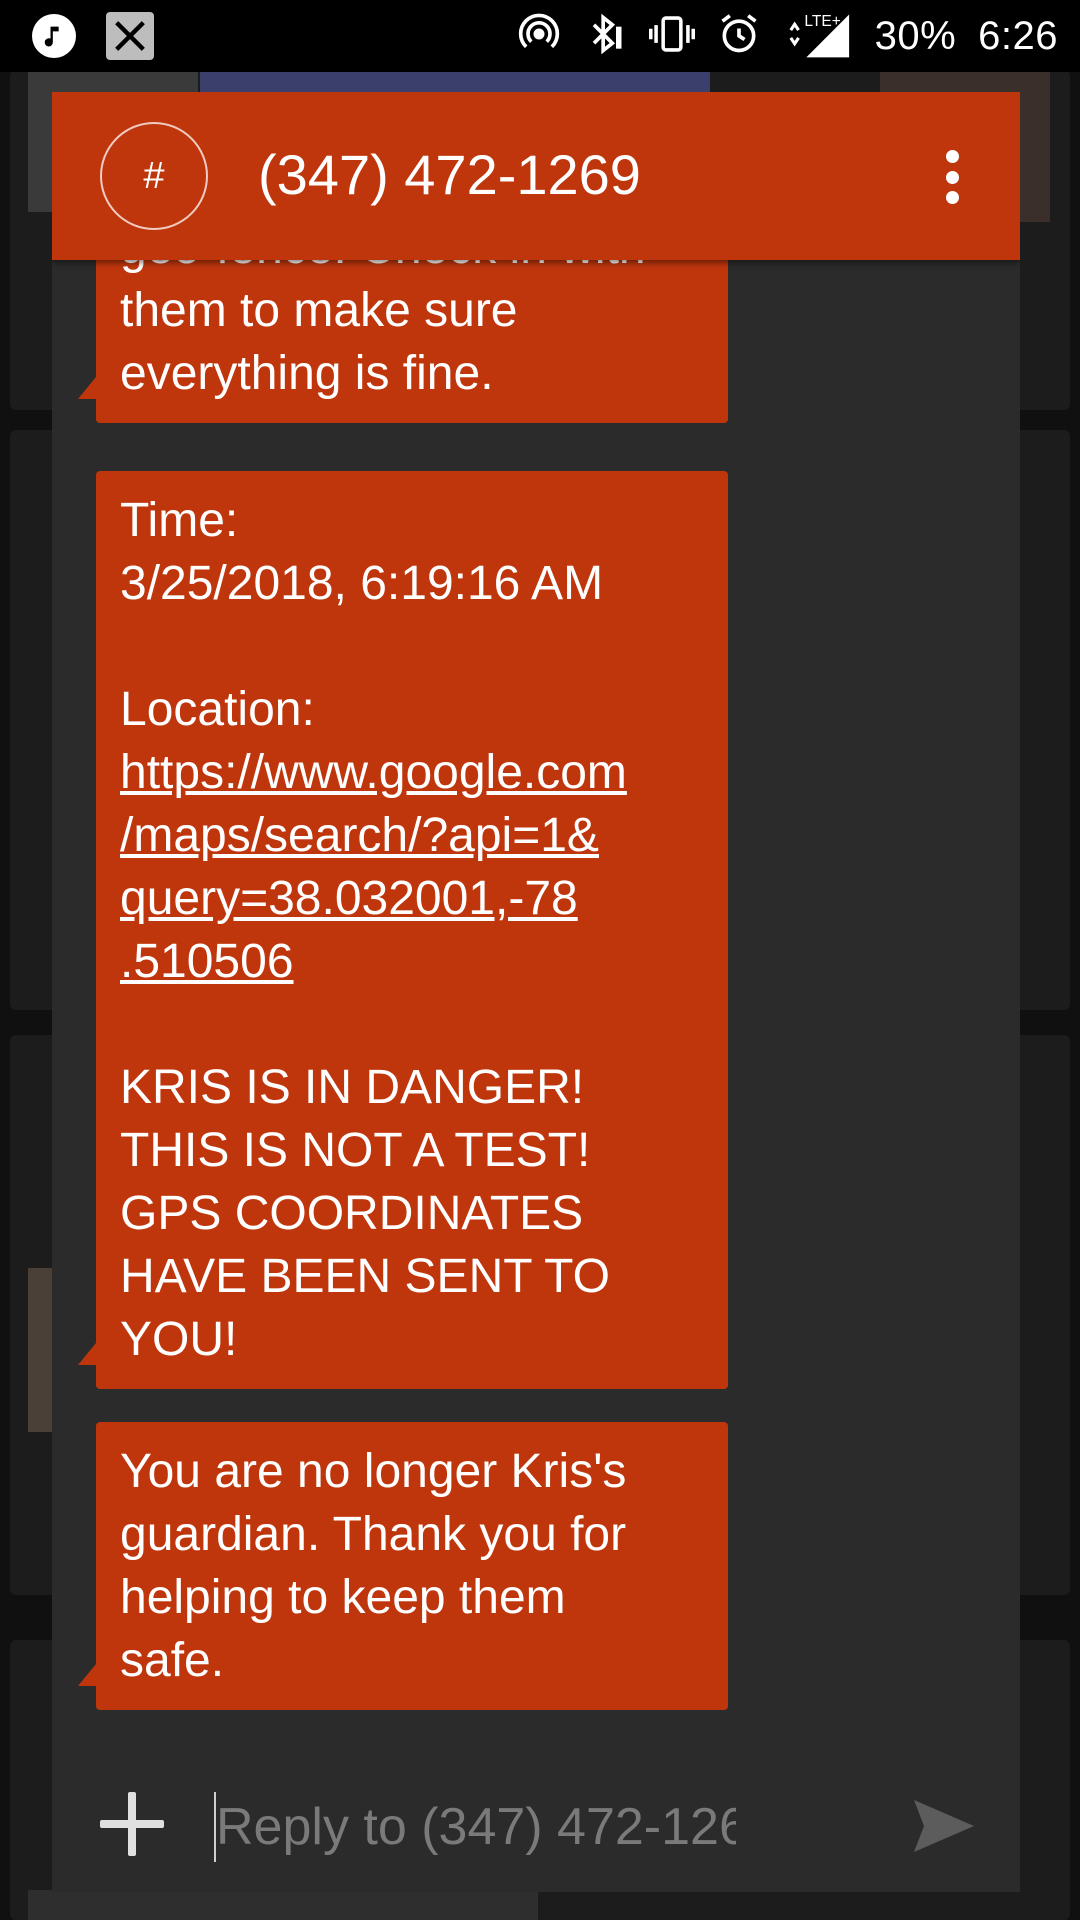 The width and height of the screenshot is (1080, 1920). What do you see at coordinates (412, 961) in the screenshot?
I see `location-link: .510506` at bounding box center [412, 961].